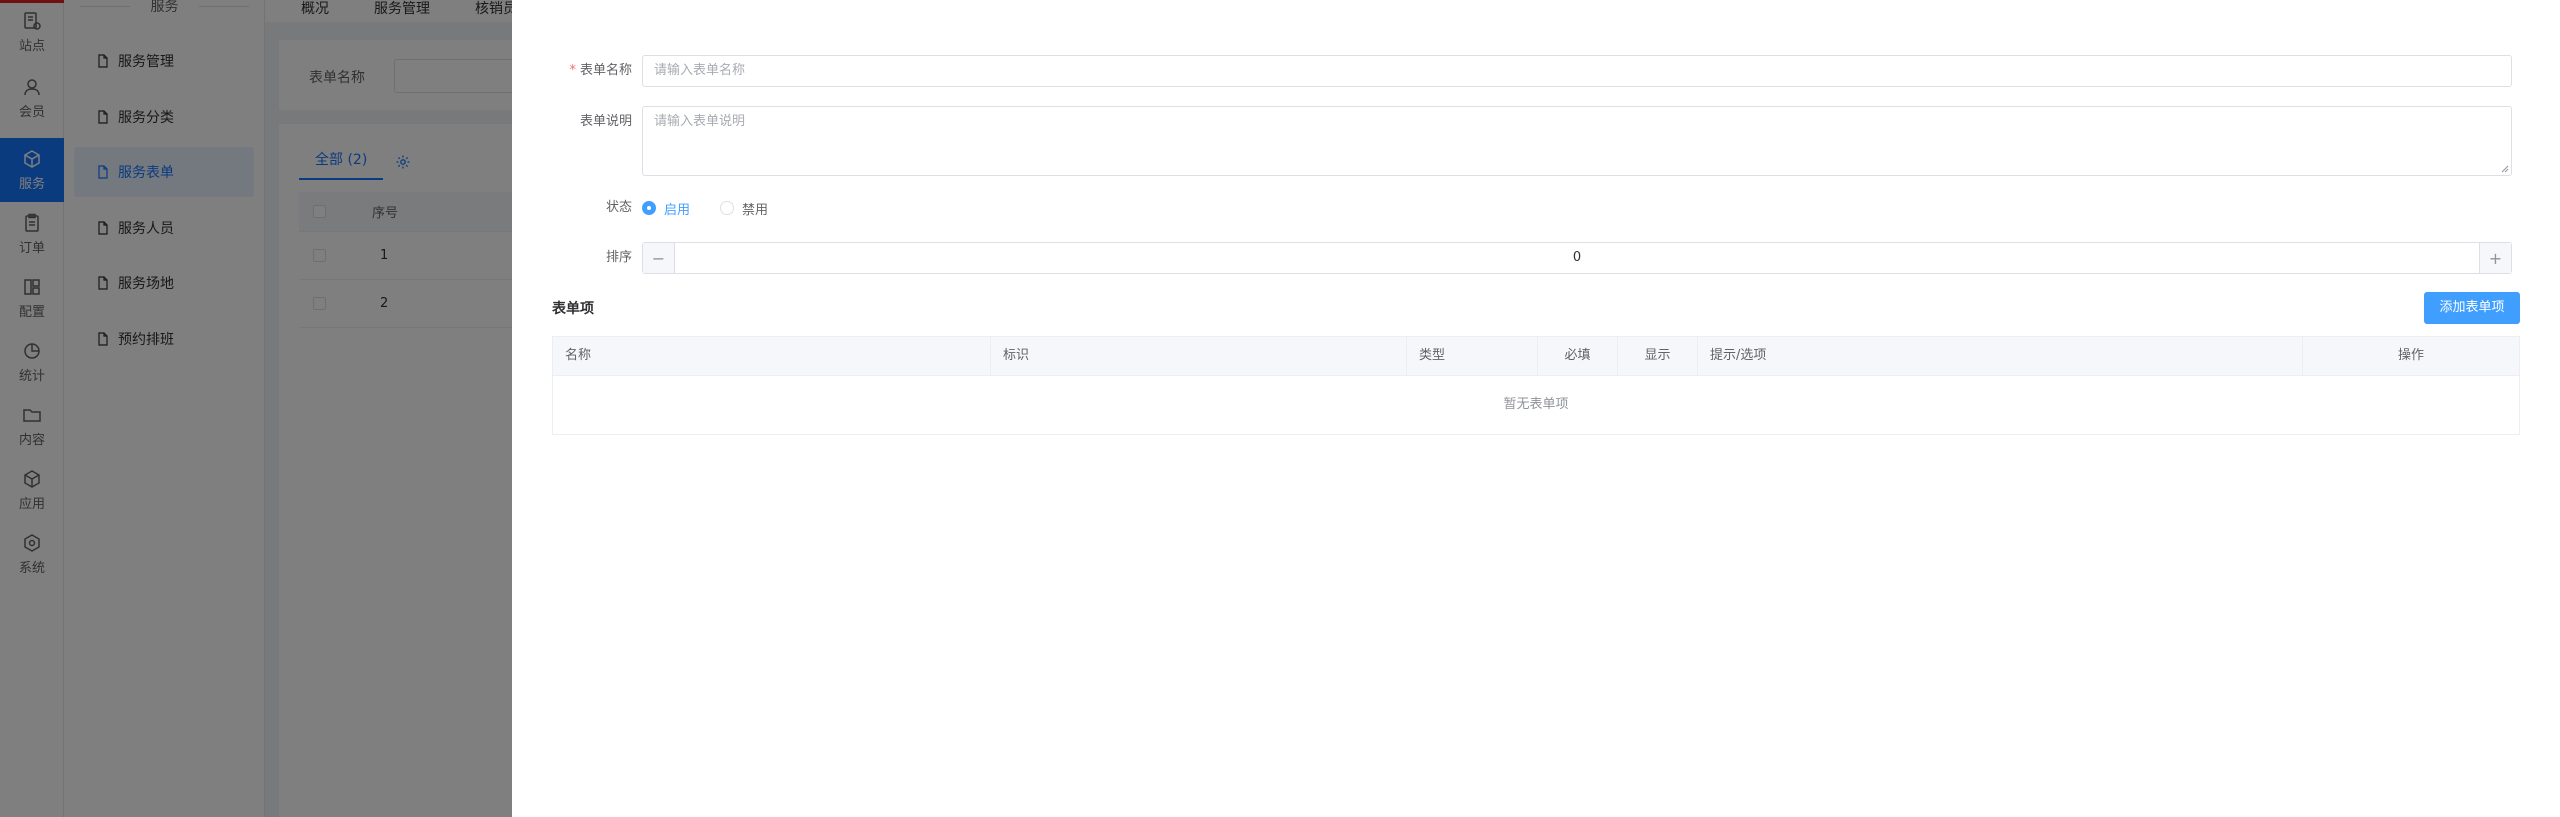 The image size is (2560, 817). What do you see at coordinates (1658, 356) in the screenshot?
I see `col-visible: 显示` at bounding box center [1658, 356].